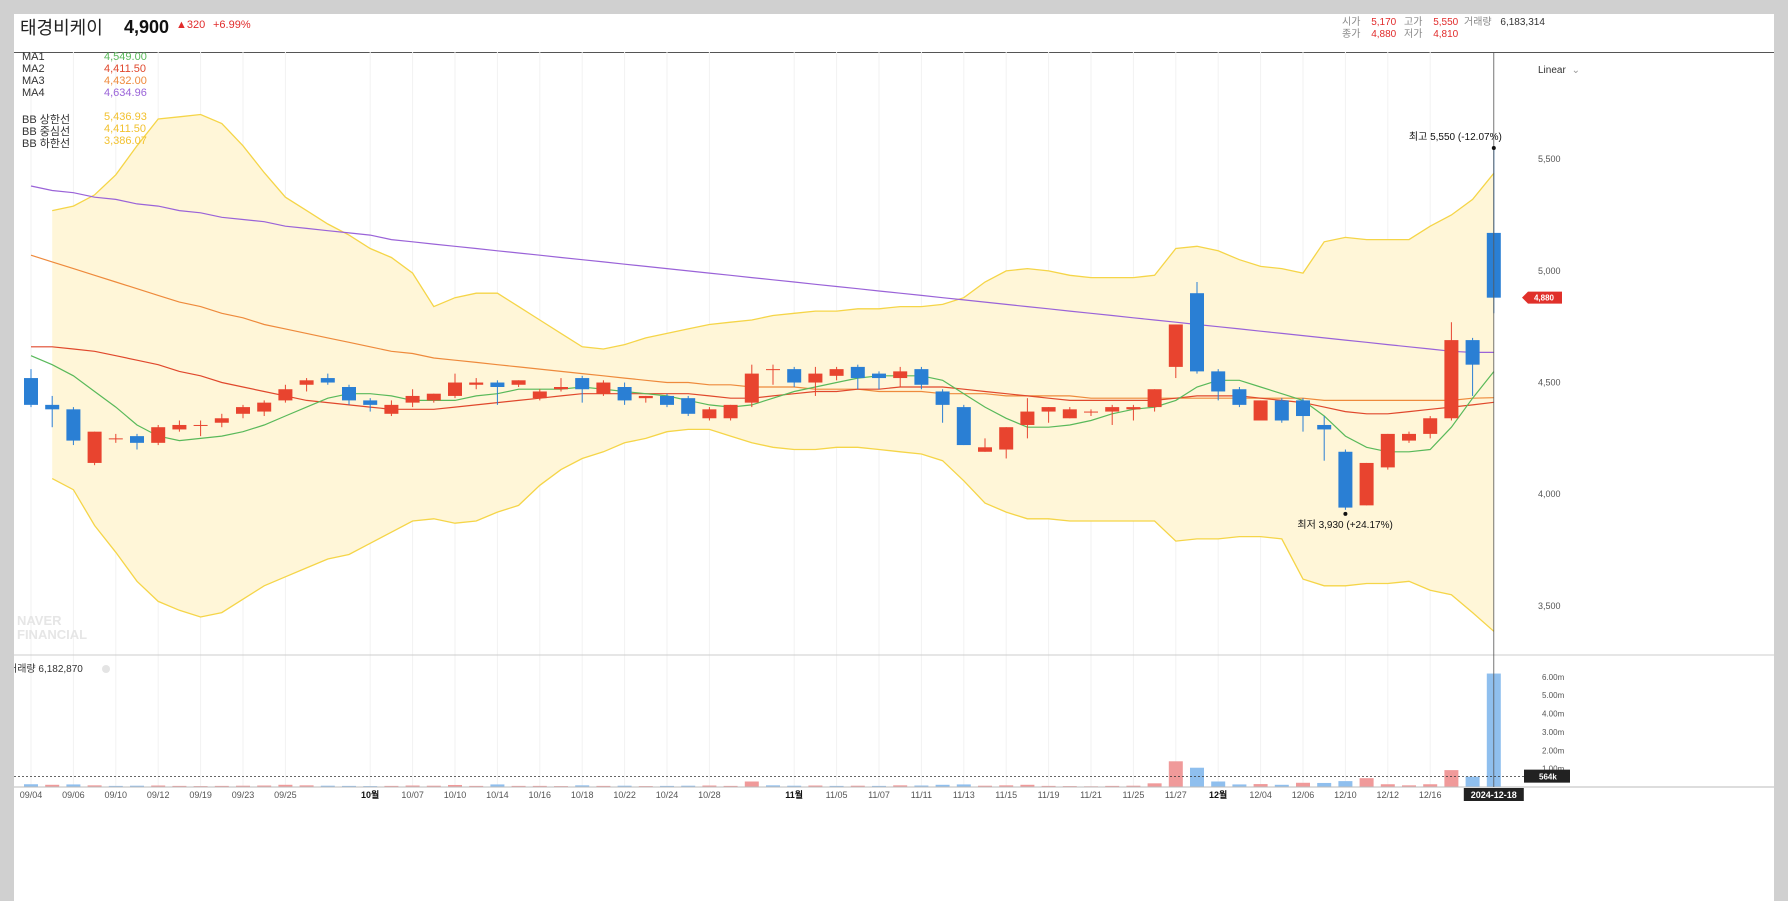  Describe the element at coordinates (1504, 21) in the screenshot. I see `ohlc-volume: 거래량 6,183,314` at that location.